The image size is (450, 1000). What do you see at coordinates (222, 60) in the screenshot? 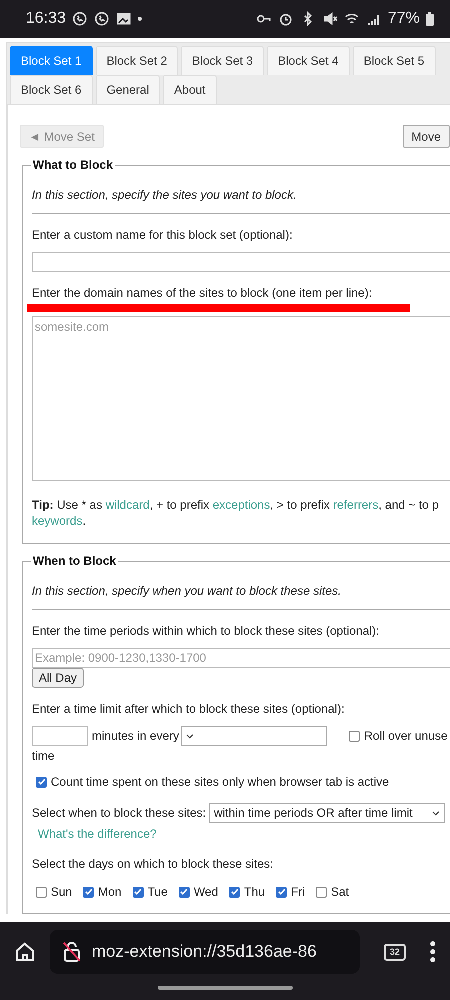
I see `tab: Block Set 3` at bounding box center [222, 60].